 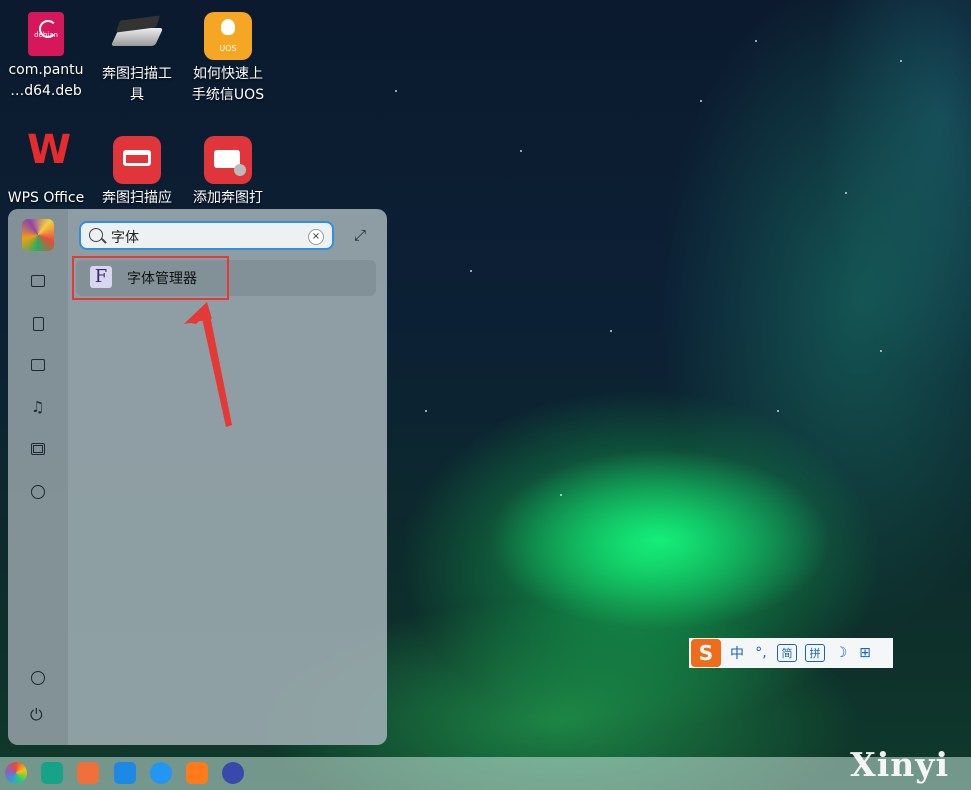 I want to click on ime-chinese-mode: 中, so click(x=737, y=653).